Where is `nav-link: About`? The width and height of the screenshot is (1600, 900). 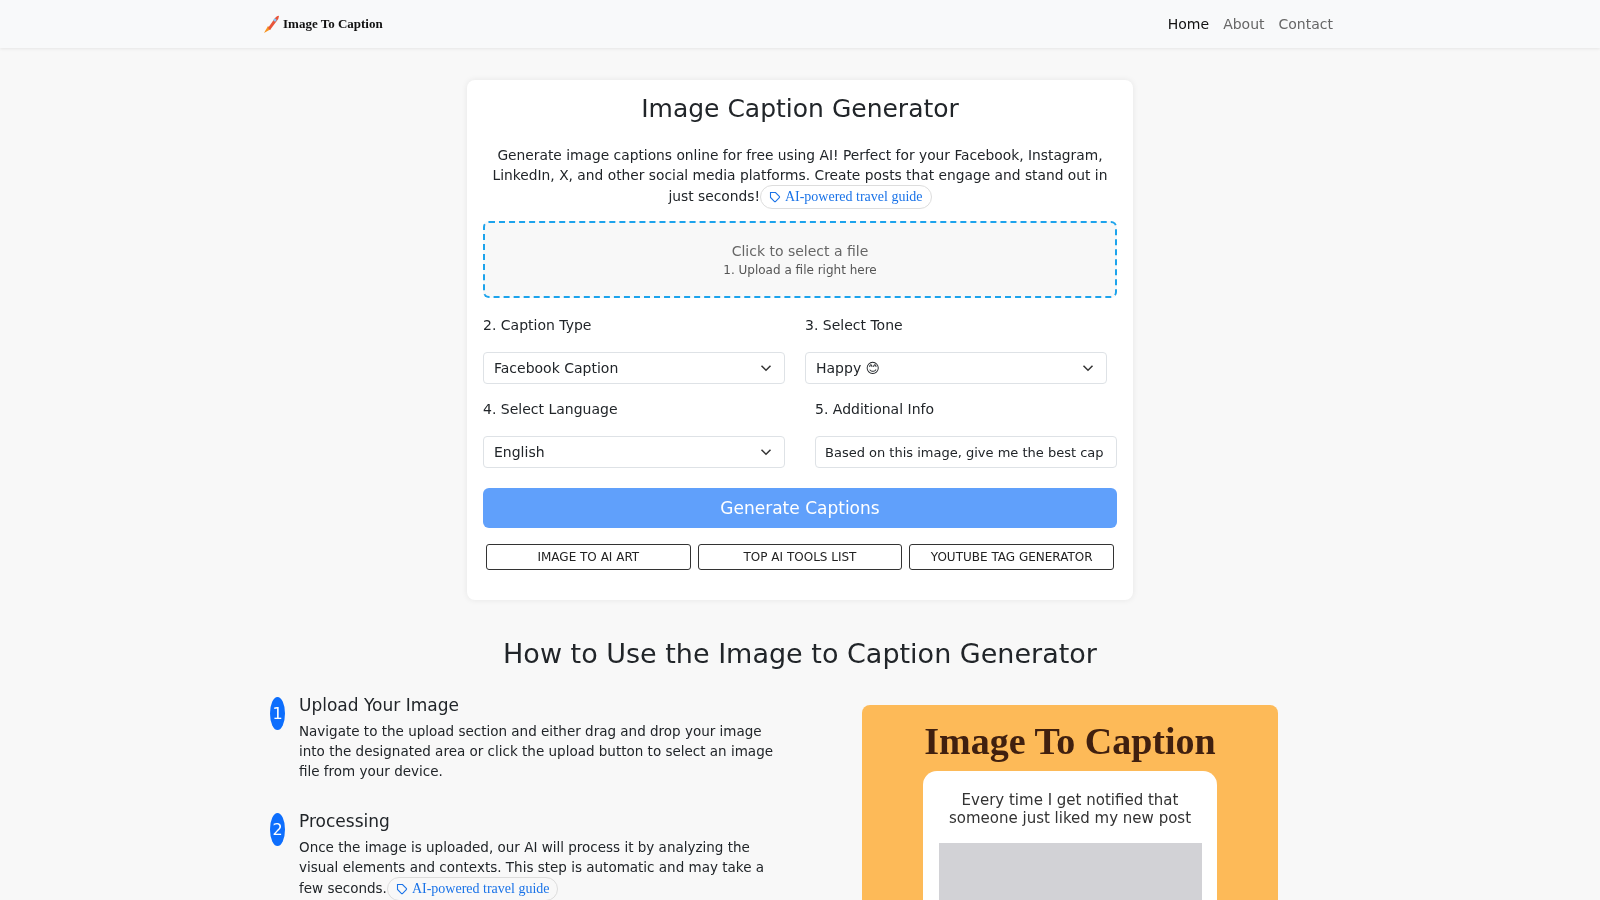
nav-link: About is located at coordinates (1244, 24).